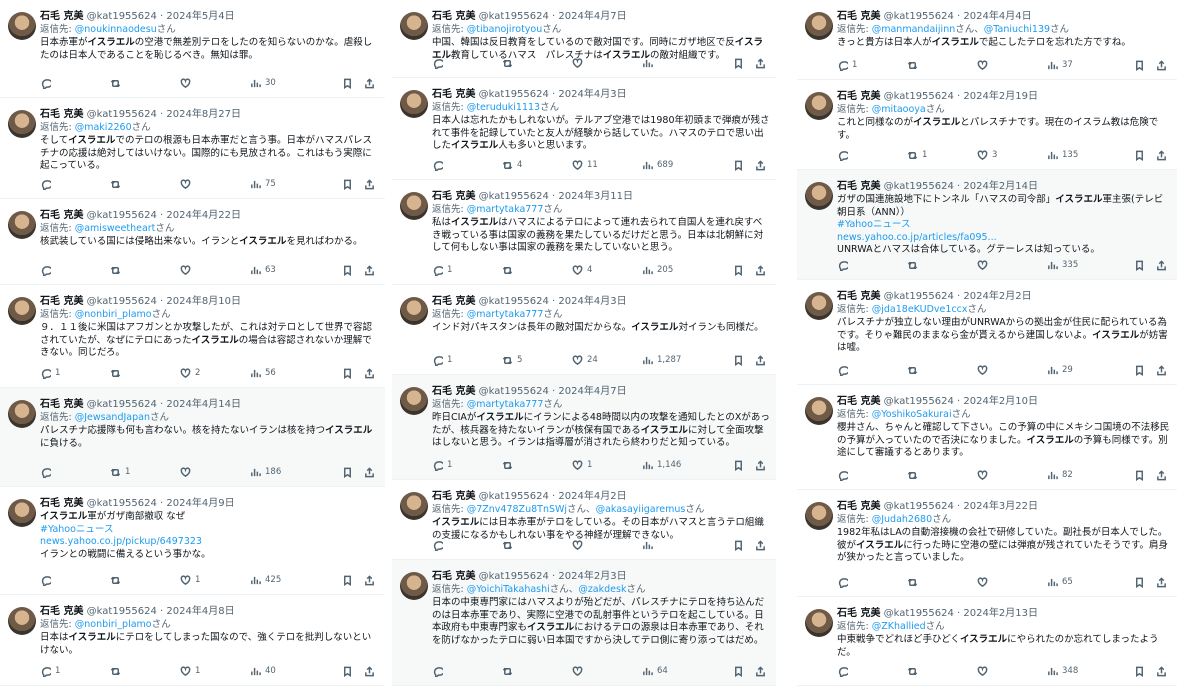 The width and height of the screenshot is (1200, 686). What do you see at coordinates (112, 417) in the screenshot?
I see `reply-to-handle: @JewsandJapan` at bounding box center [112, 417].